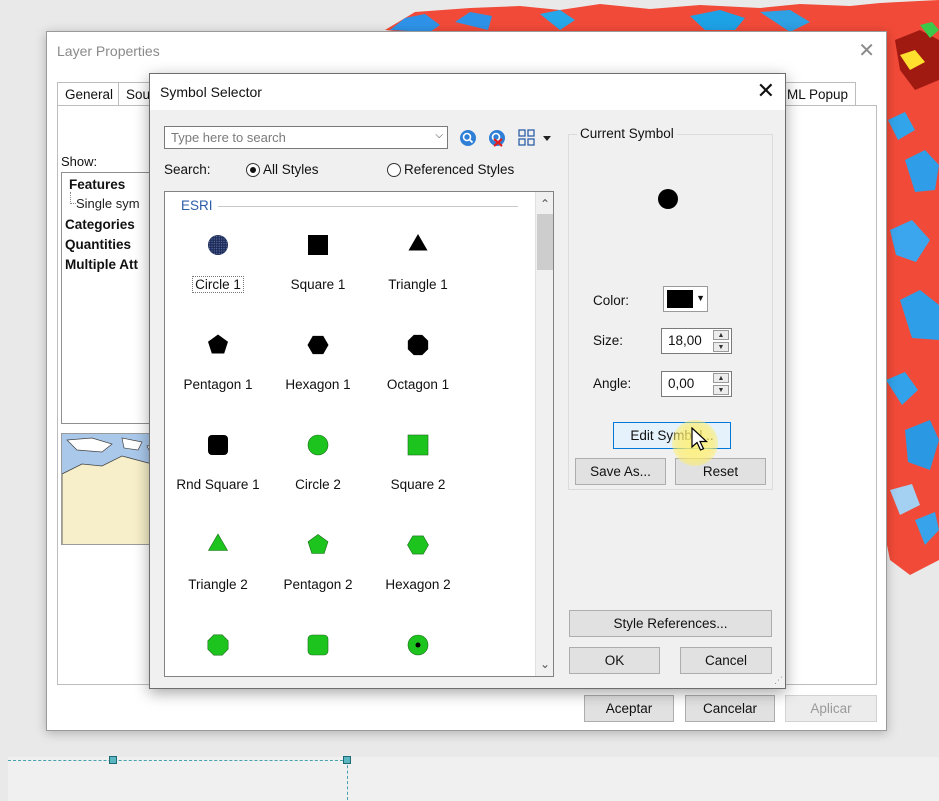  What do you see at coordinates (218, 584) in the screenshot?
I see `symbol-label: Triangle 2` at bounding box center [218, 584].